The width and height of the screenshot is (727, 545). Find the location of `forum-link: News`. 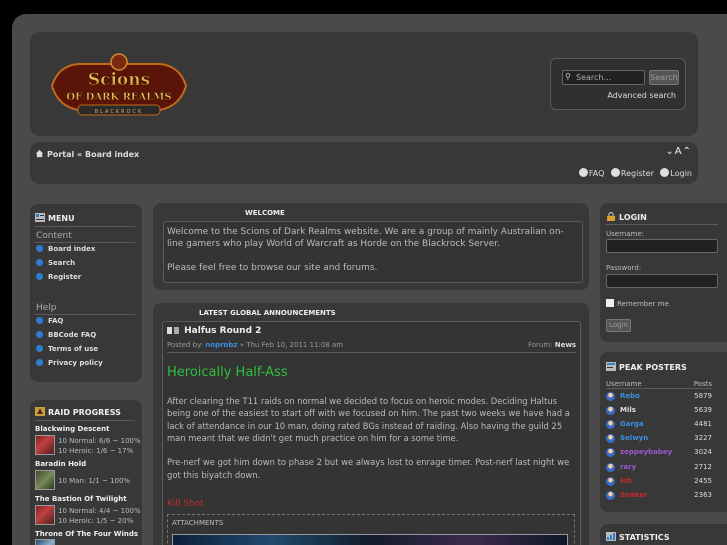

forum-link: News is located at coordinates (565, 345).